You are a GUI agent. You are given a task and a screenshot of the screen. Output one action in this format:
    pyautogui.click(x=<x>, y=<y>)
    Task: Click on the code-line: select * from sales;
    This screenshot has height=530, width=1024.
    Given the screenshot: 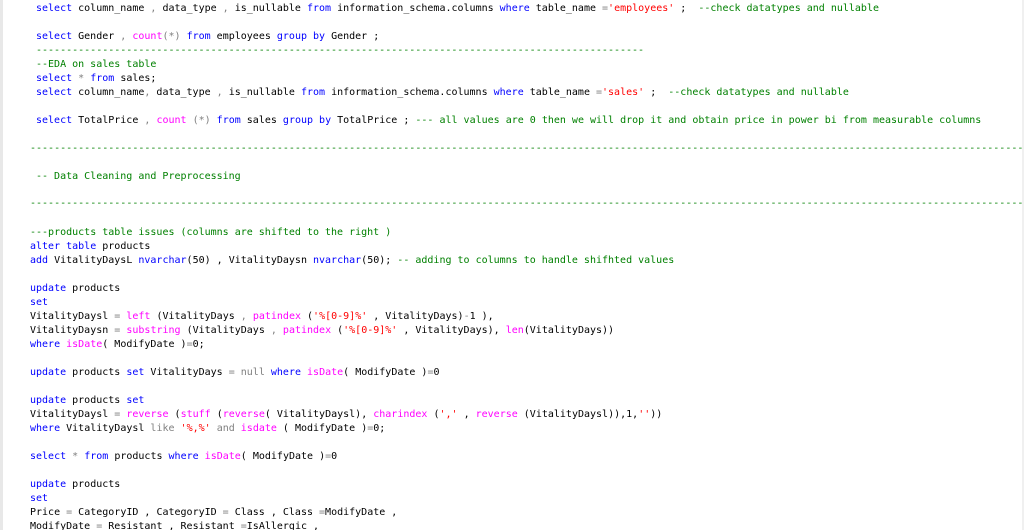 What is the action you would take?
    pyautogui.click(x=96, y=78)
    